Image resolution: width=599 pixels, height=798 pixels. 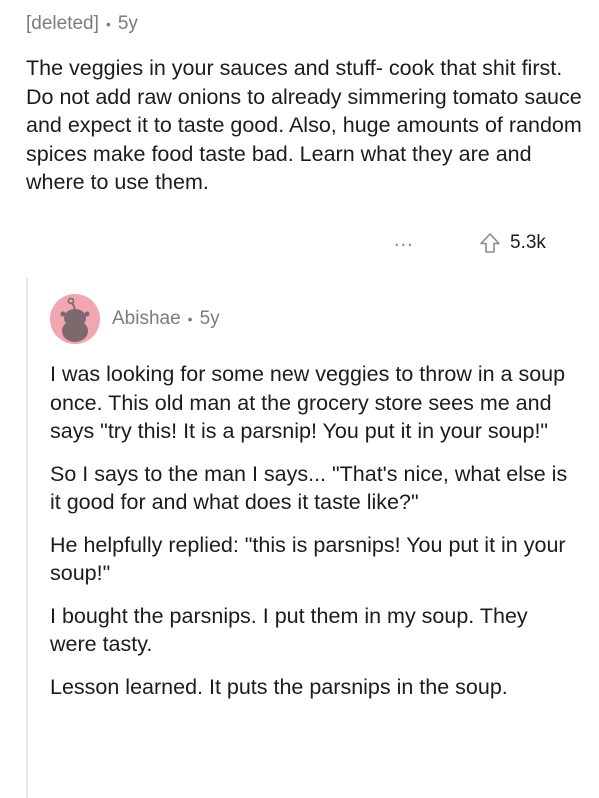 What do you see at coordinates (209, 318) in the screenshot?
I see `reply-age: 5y` at bounding box center [209, 318].